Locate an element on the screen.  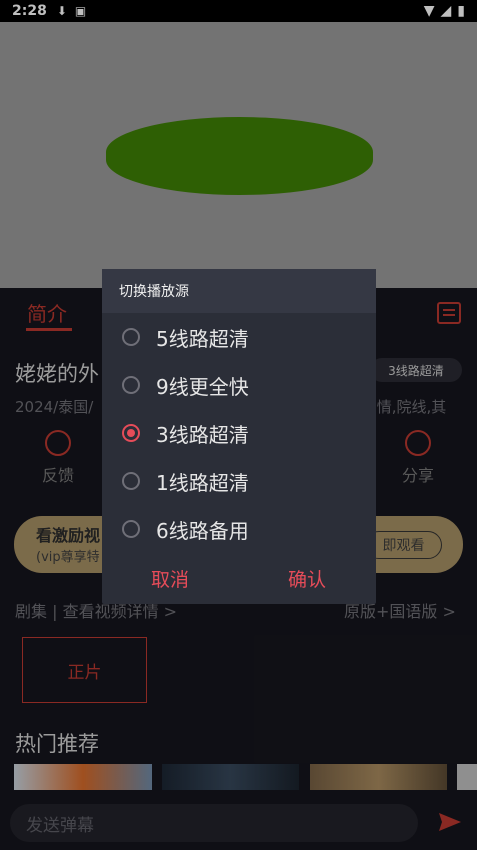
option-label: 6线路备用 is located at coordinates (202, 530).